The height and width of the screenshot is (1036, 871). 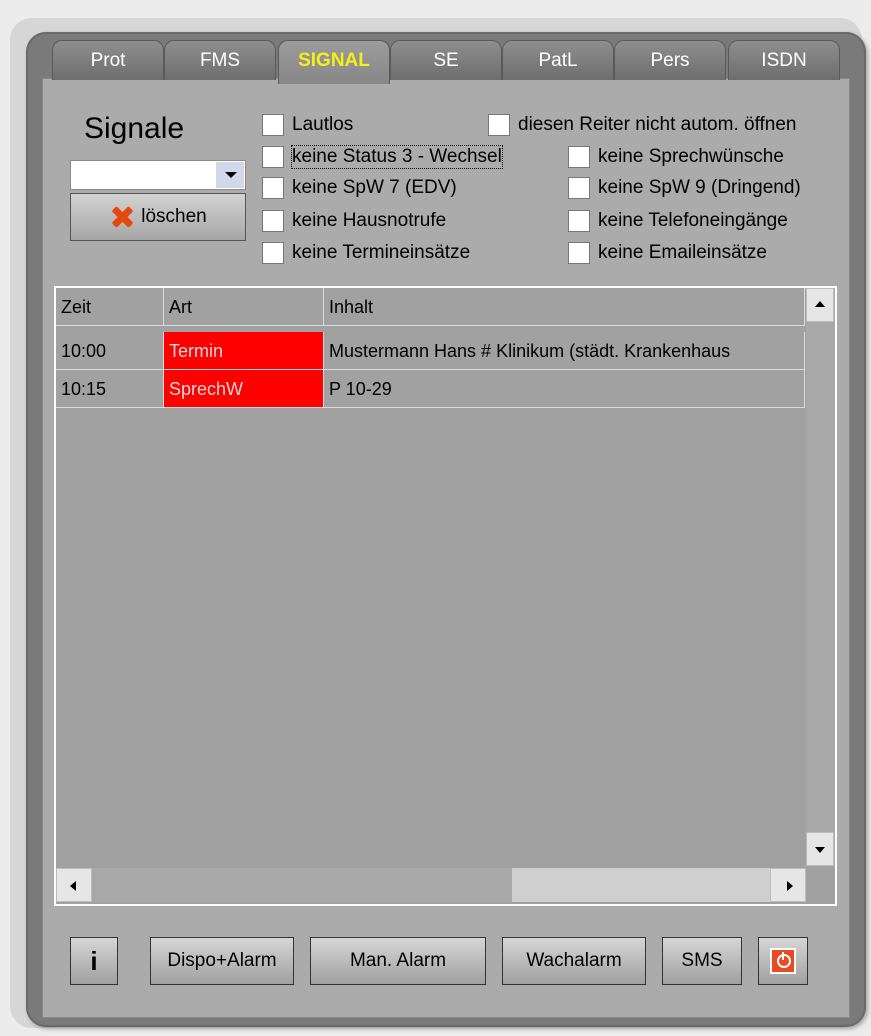 I want to click on tab-signal: SIGNAL, so click(x=334, y=62).